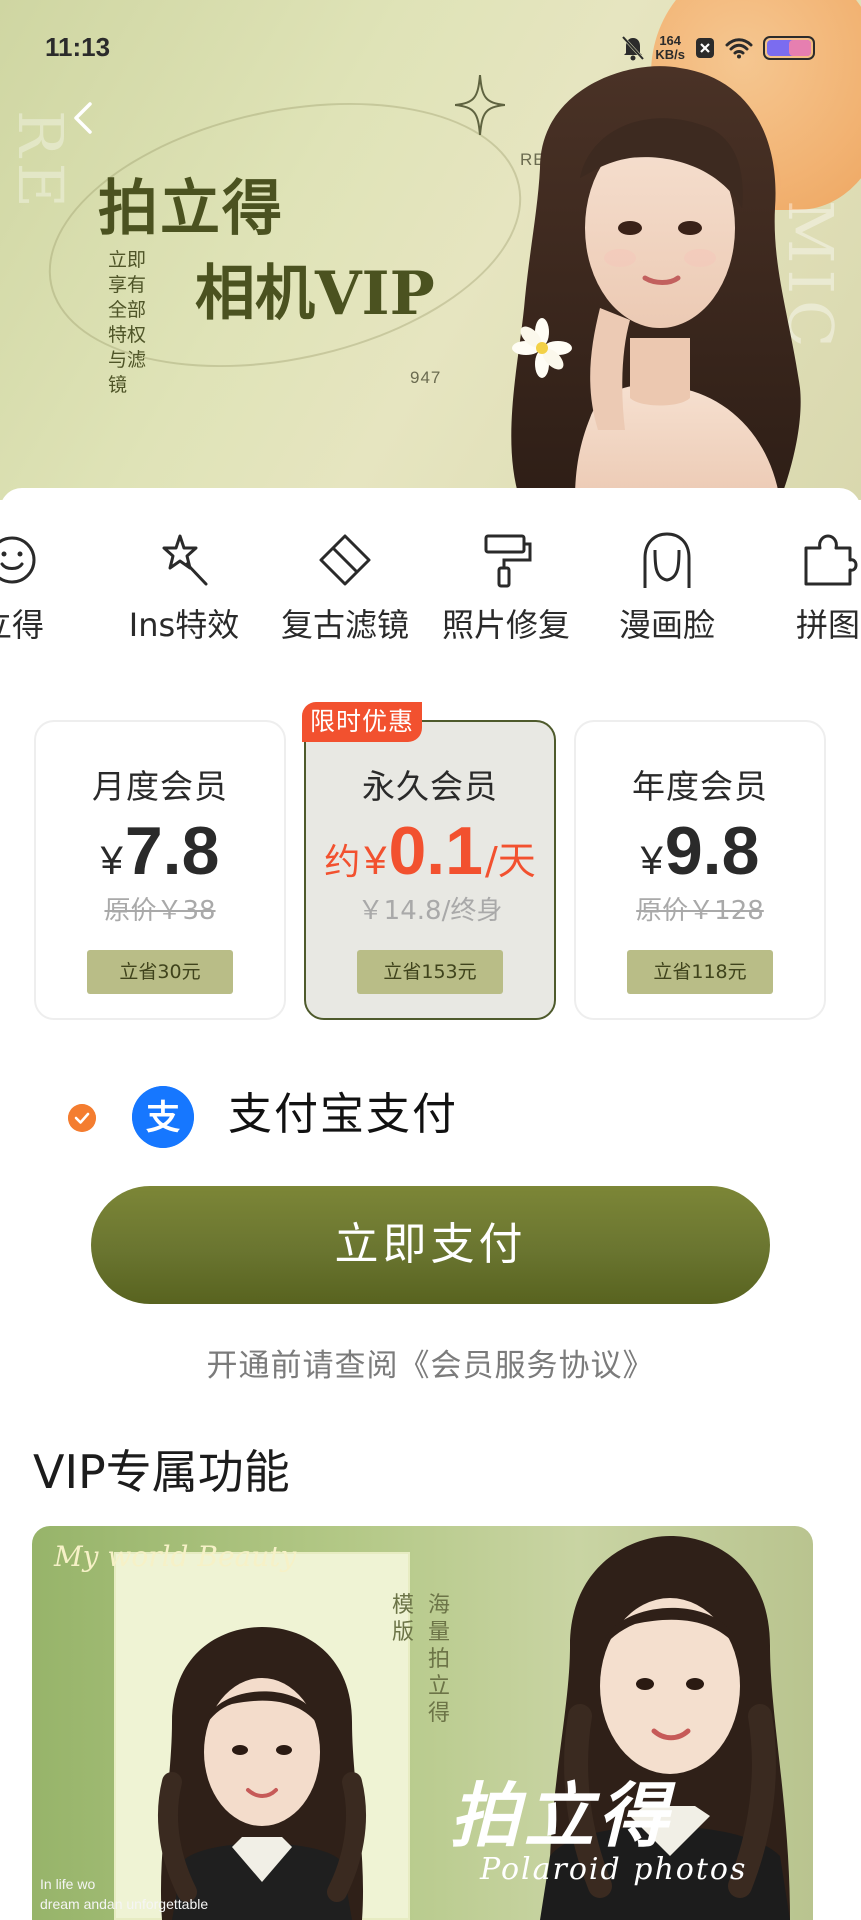 The height and width of the screenshot is (1920, 861). What do you see at coordinates (831, 560) in the screenshot?
I see `puzzle-icon` at bounding box center [831, 560].